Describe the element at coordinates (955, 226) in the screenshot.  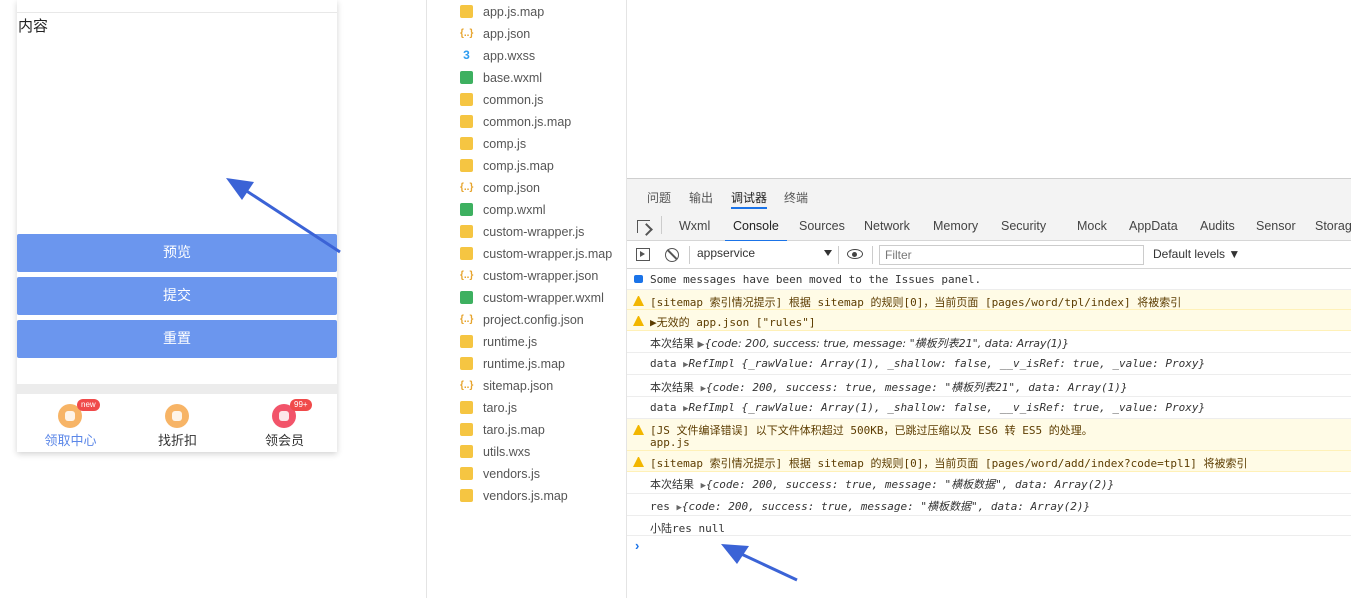
I see `tab-memory: Memory` at that location.